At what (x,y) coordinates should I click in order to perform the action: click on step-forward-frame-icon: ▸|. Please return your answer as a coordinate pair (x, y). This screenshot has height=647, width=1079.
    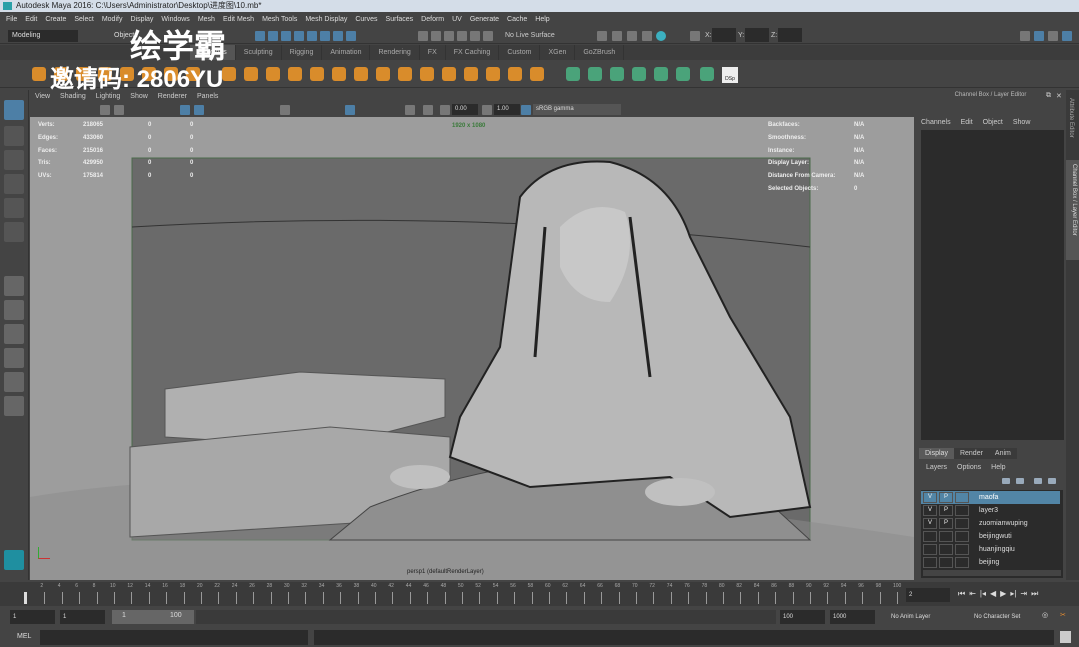
    Looking at the image, I should click on (1013, 594).